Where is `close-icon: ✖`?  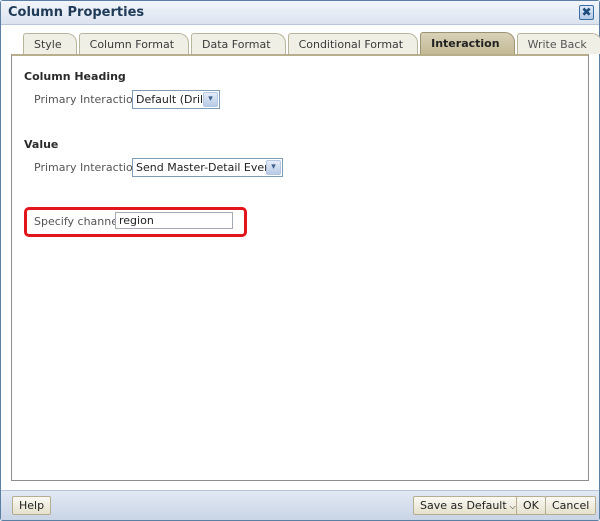 close-icon: ✖ is located at coordinates (586, 12).